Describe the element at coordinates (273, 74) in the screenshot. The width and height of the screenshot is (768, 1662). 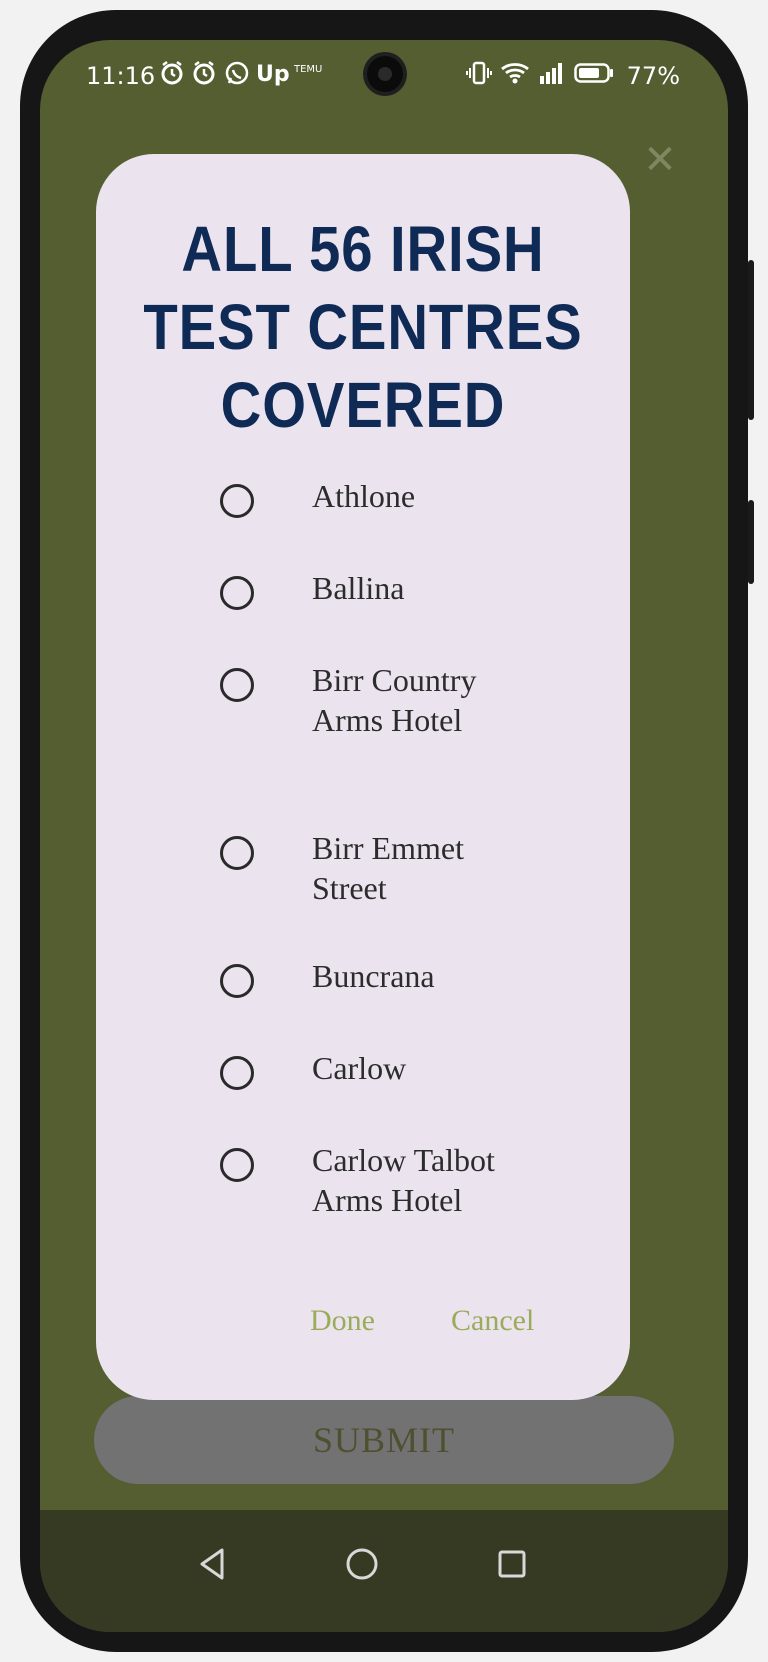
I see `up-app-icon: Up` at that location.